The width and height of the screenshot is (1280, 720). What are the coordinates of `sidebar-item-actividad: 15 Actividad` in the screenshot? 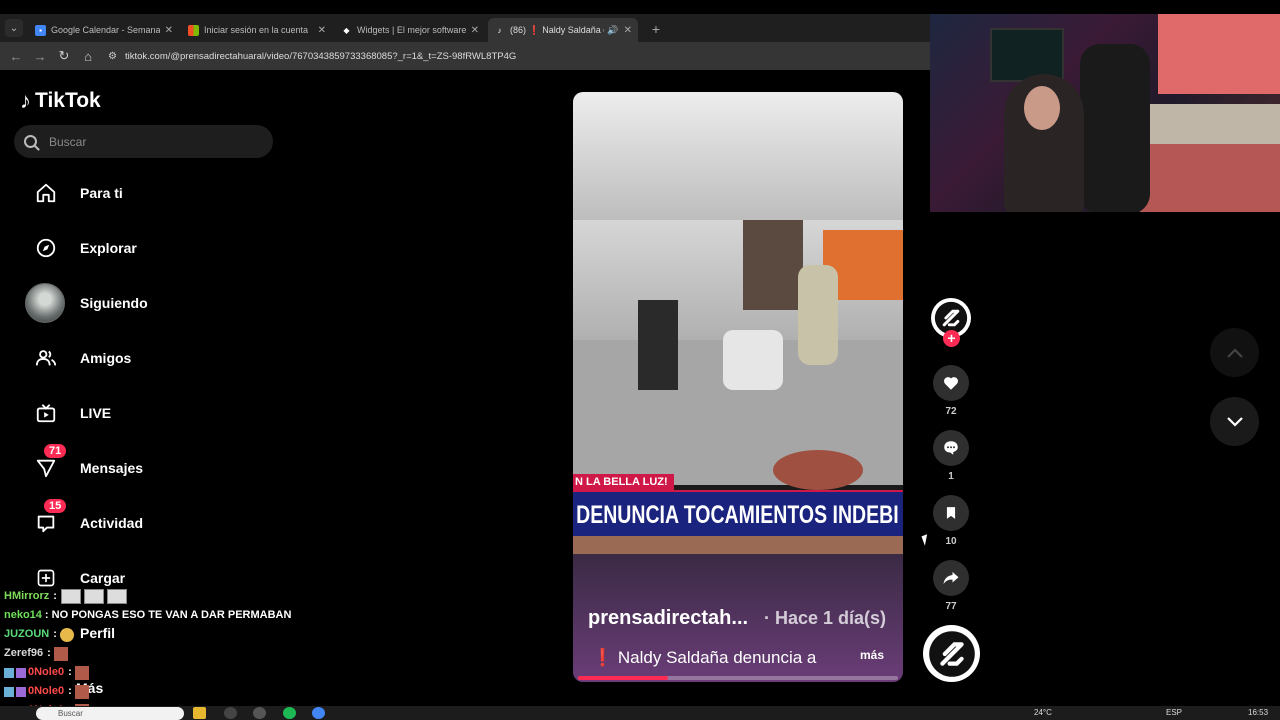 It's located at (85, 521).